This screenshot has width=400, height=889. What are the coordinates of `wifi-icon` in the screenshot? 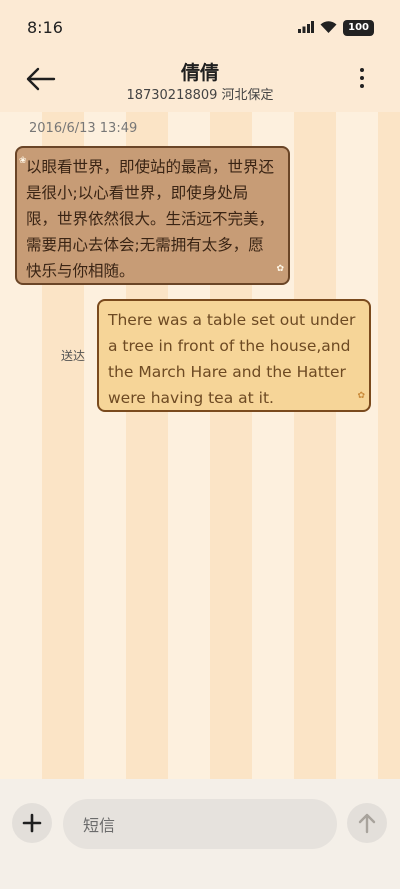 It's located at (328, 27).